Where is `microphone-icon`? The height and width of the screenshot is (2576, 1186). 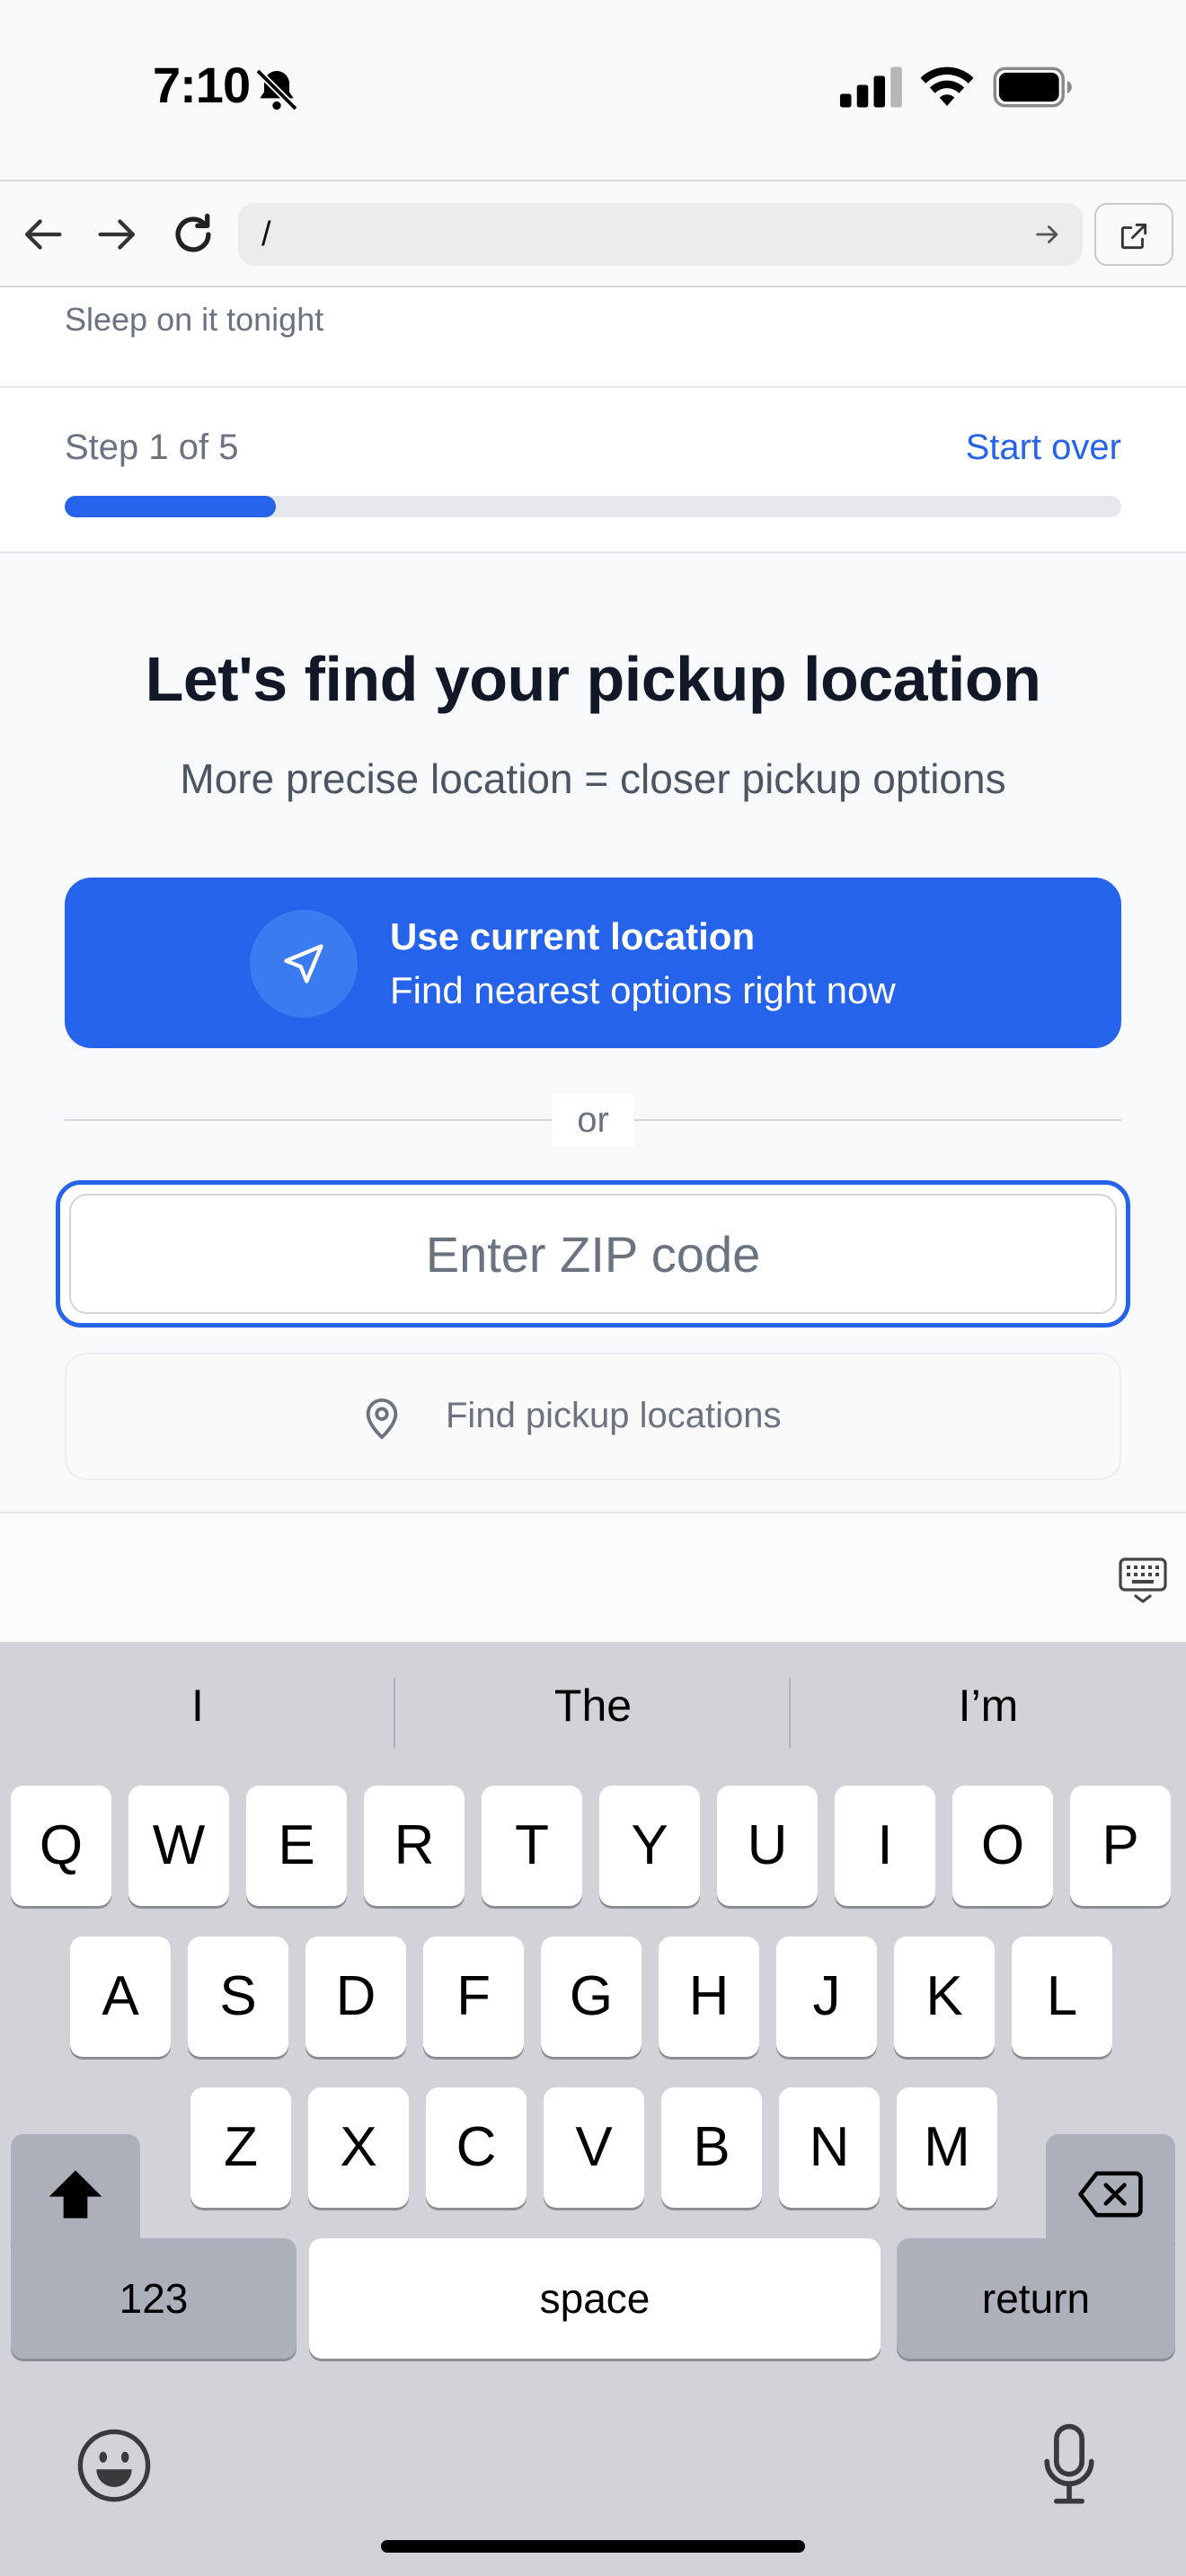 microphone-icon is located at coordinates (1069, 2464).